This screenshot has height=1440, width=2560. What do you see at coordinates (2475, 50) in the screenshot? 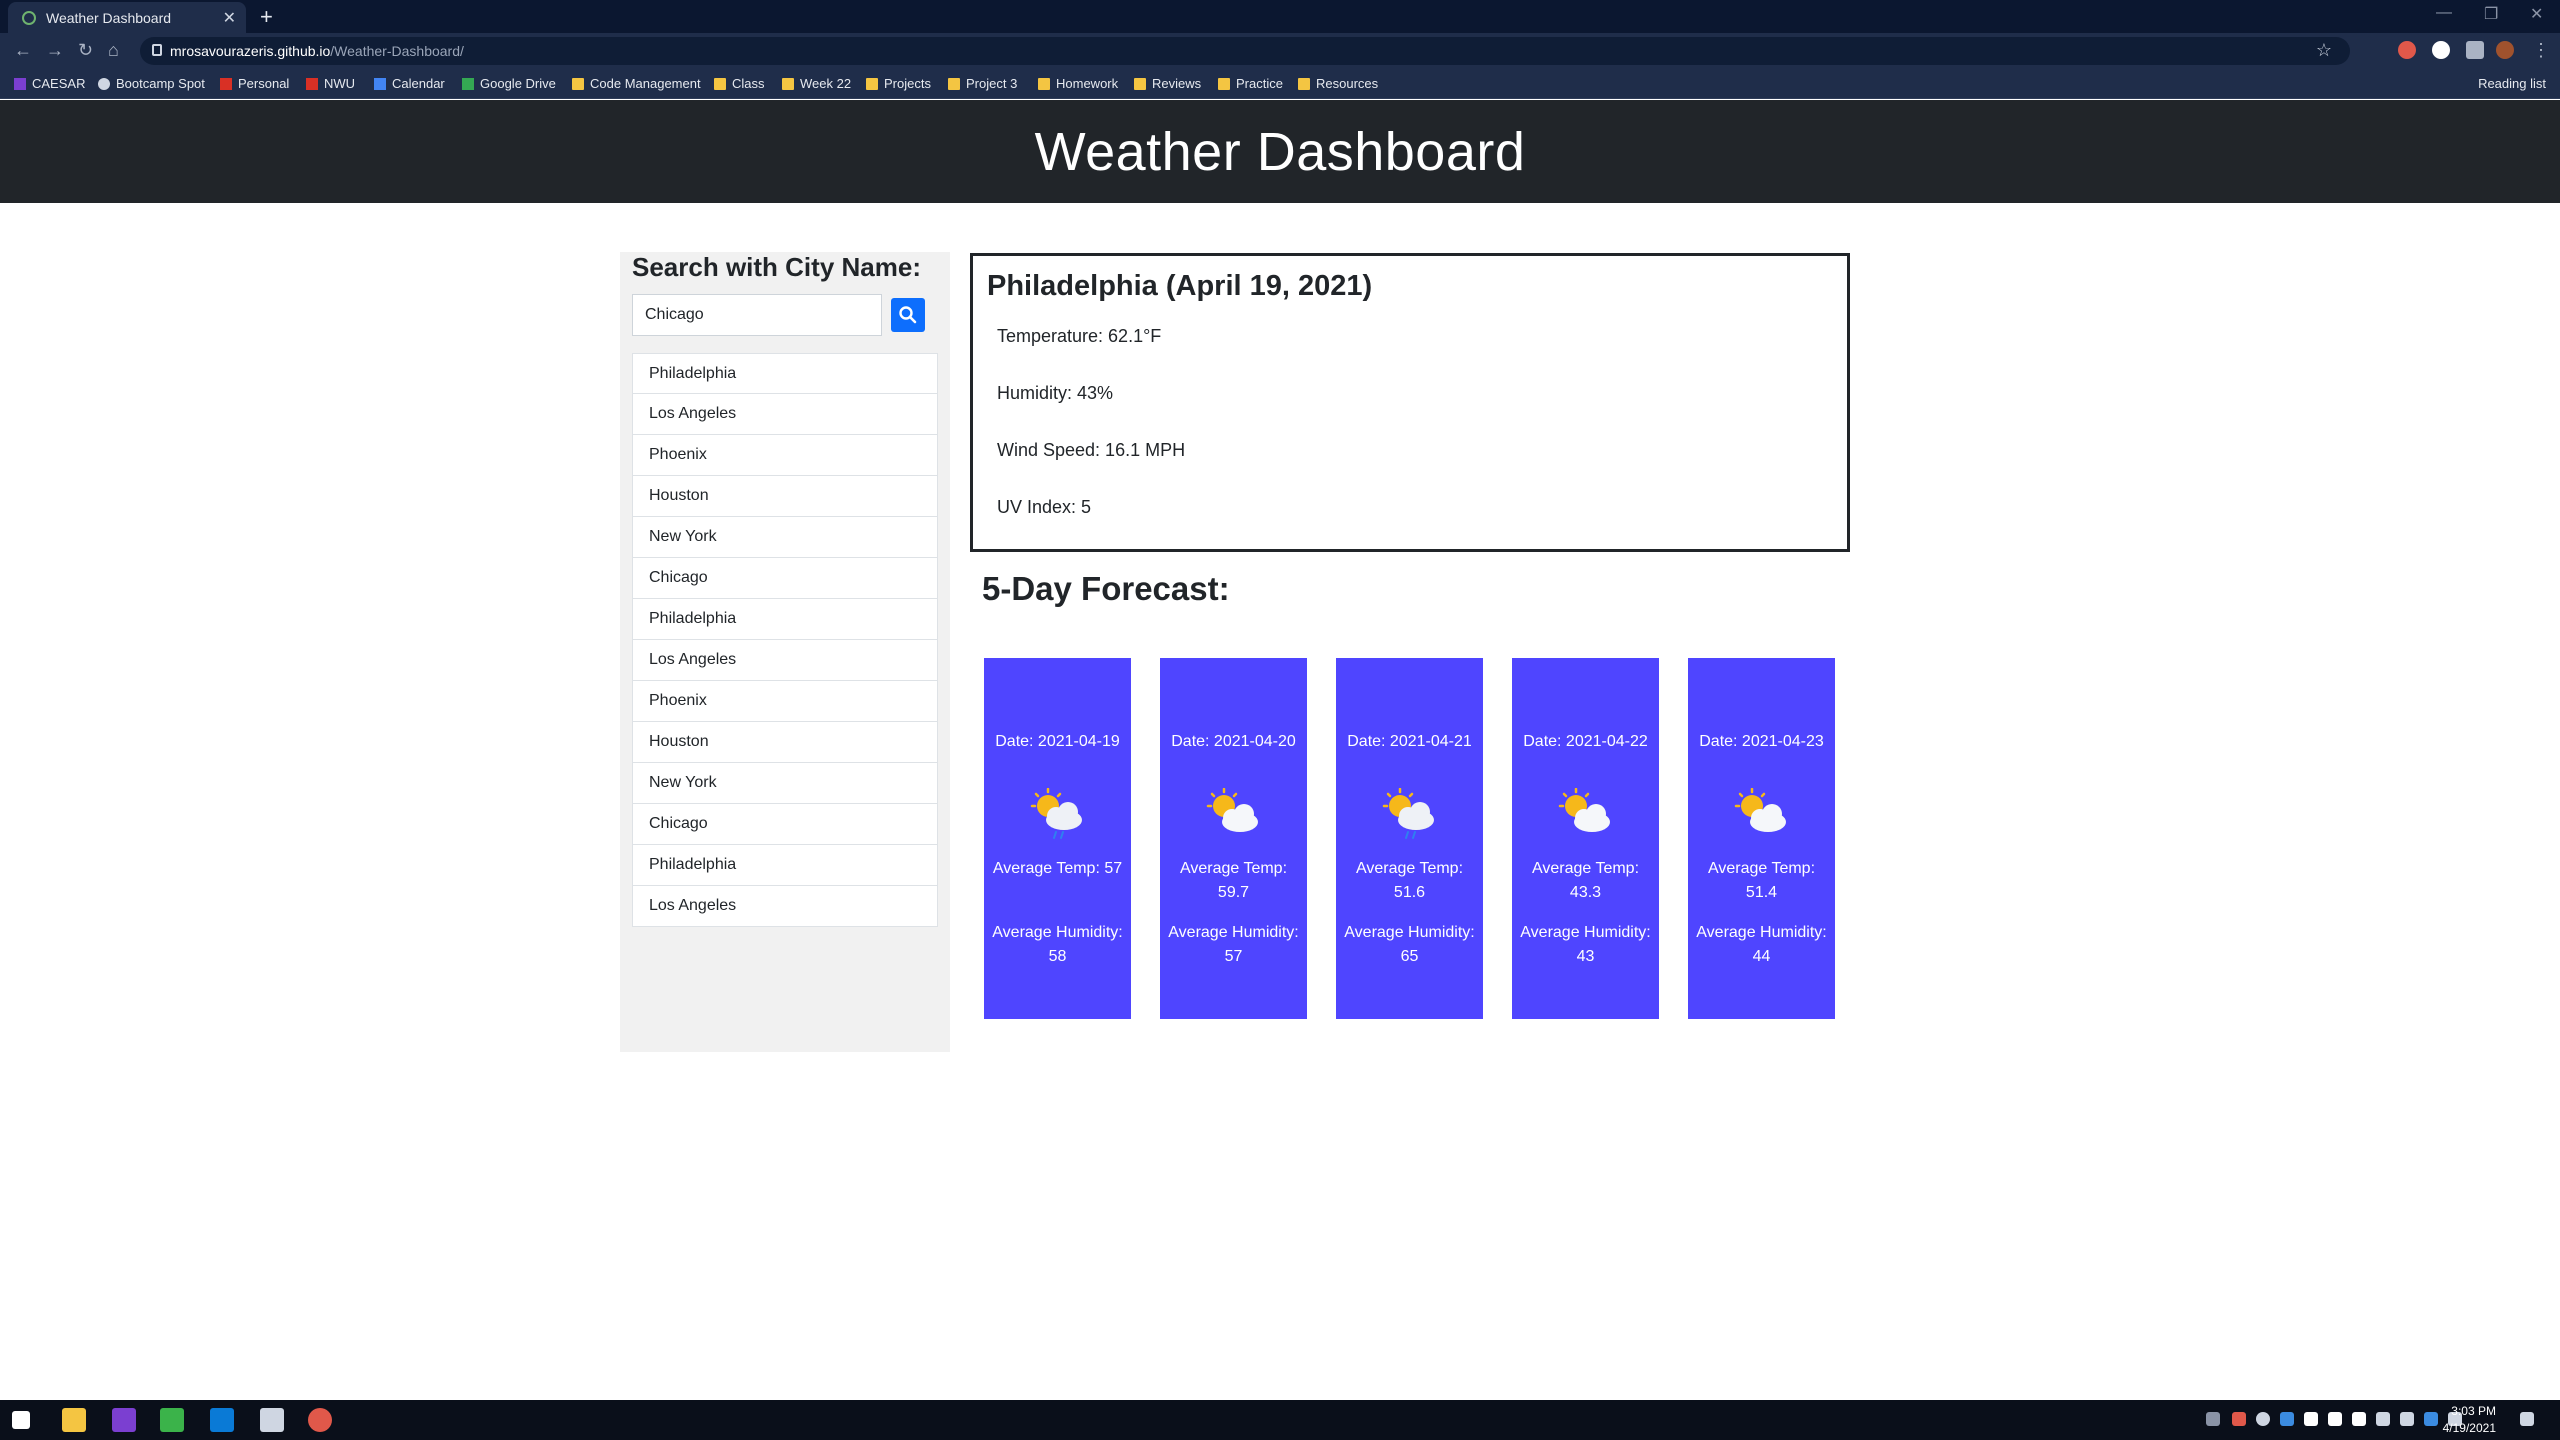
I see `puzzle-icon` at bounding box center [2475, 50].